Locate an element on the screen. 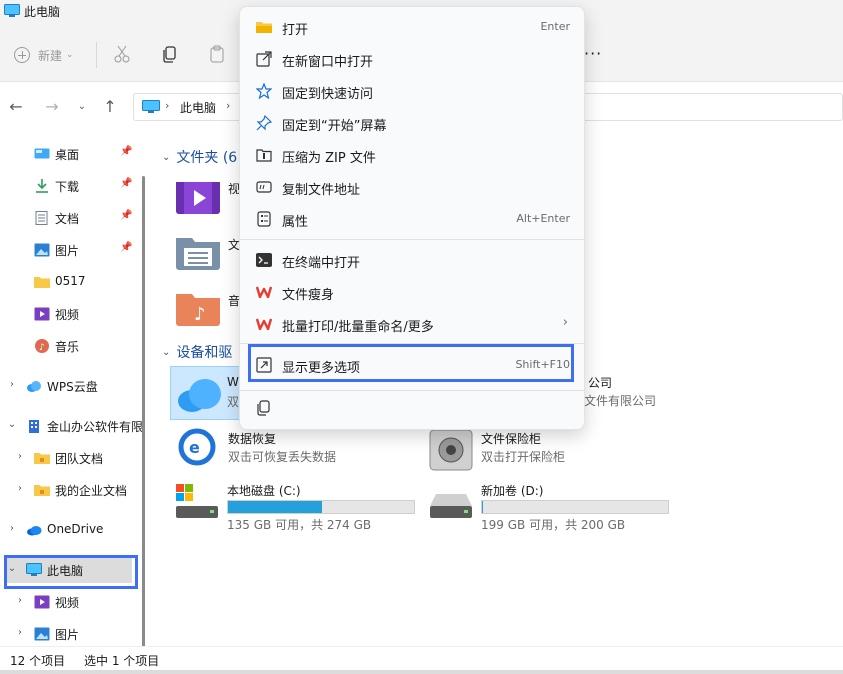  horizontal-scrollbar is located at coordinates (421, 672).